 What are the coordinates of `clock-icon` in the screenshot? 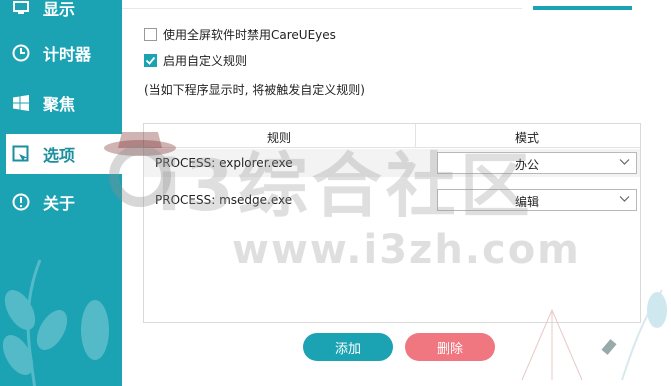 It's located at (21, 53).